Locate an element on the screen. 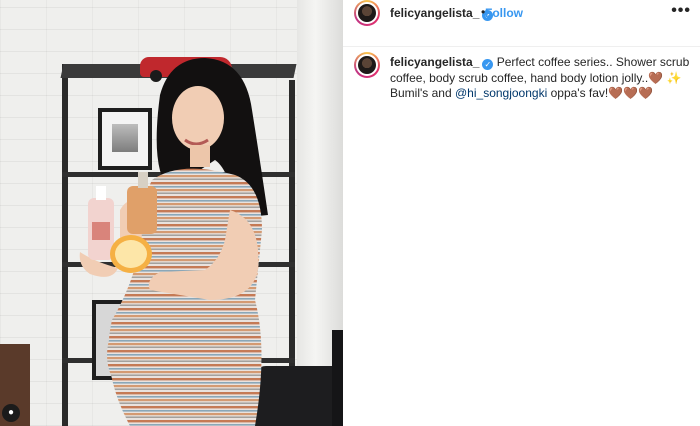 This screenshot has width=700, height=426. caption-username: felicyangelista_ is located at coordinates (434, 62).